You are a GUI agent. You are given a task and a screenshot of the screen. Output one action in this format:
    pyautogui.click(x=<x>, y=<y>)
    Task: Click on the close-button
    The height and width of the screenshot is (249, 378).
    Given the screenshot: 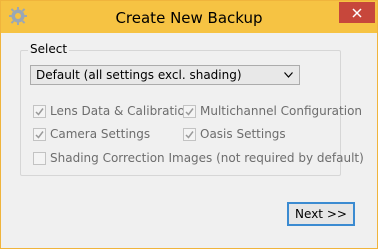 What is the action you would take?
    pyautogui.click(x=357, y=12)
    